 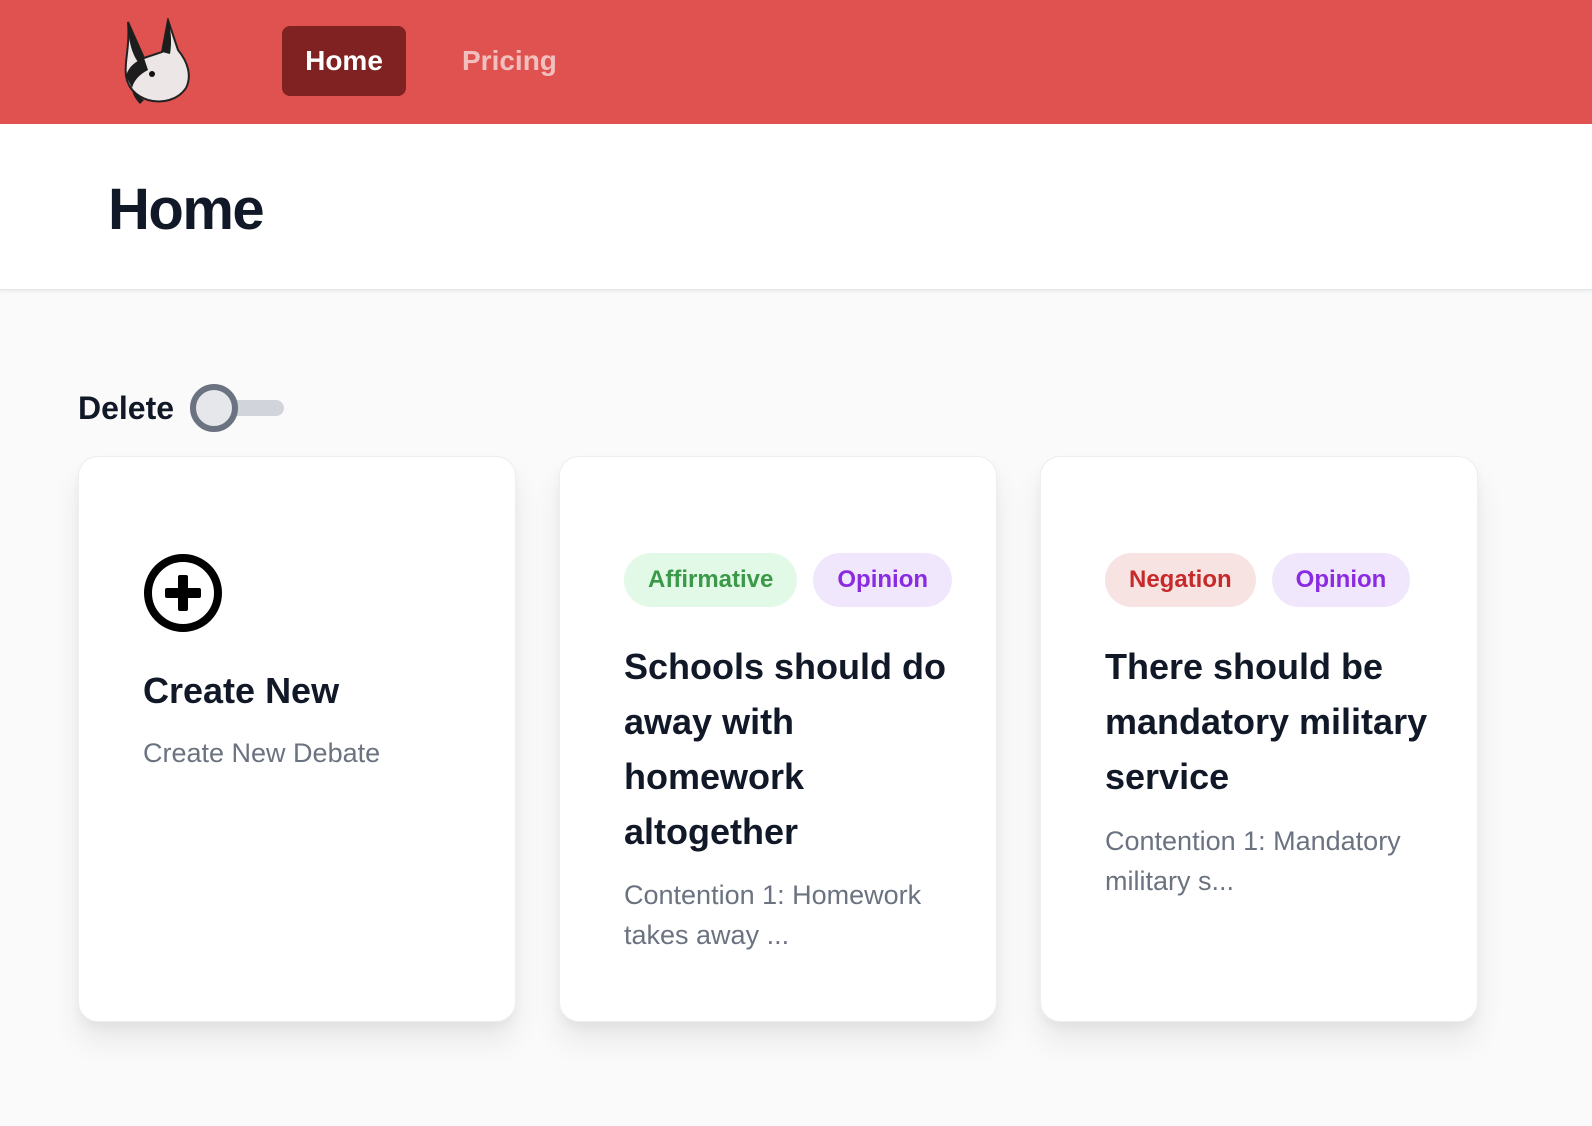 I want to click on toggle-knob, so click(x=214, y=408).